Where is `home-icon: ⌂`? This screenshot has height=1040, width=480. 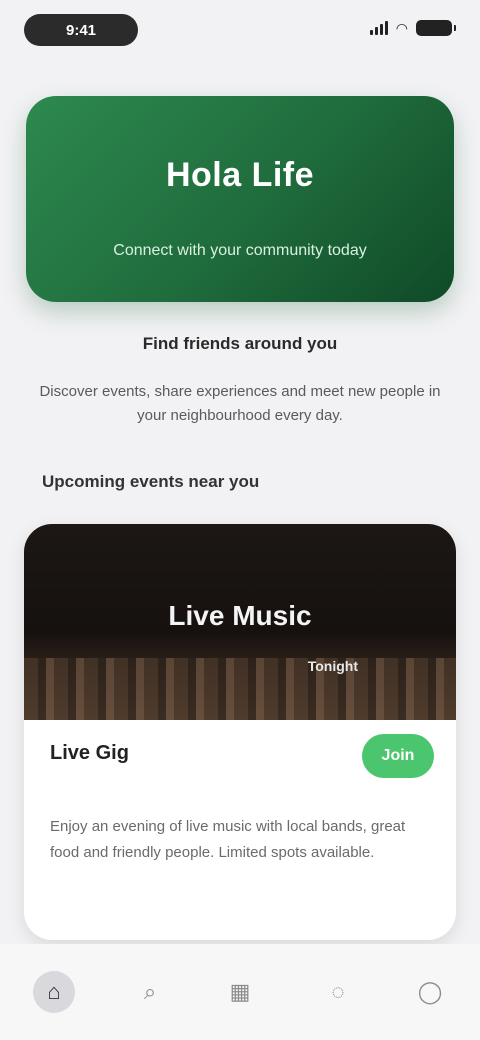 home-icon: ⌂ is located at coordinates (54, 992).